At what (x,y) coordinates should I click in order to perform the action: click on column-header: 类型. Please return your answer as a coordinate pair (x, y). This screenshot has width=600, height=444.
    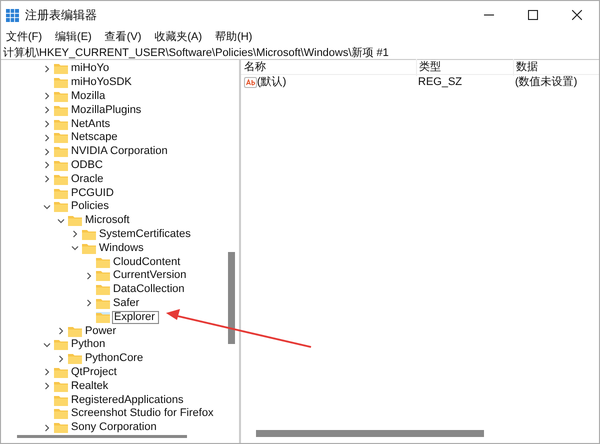
    Looking at the image, I should click on (464, 67).